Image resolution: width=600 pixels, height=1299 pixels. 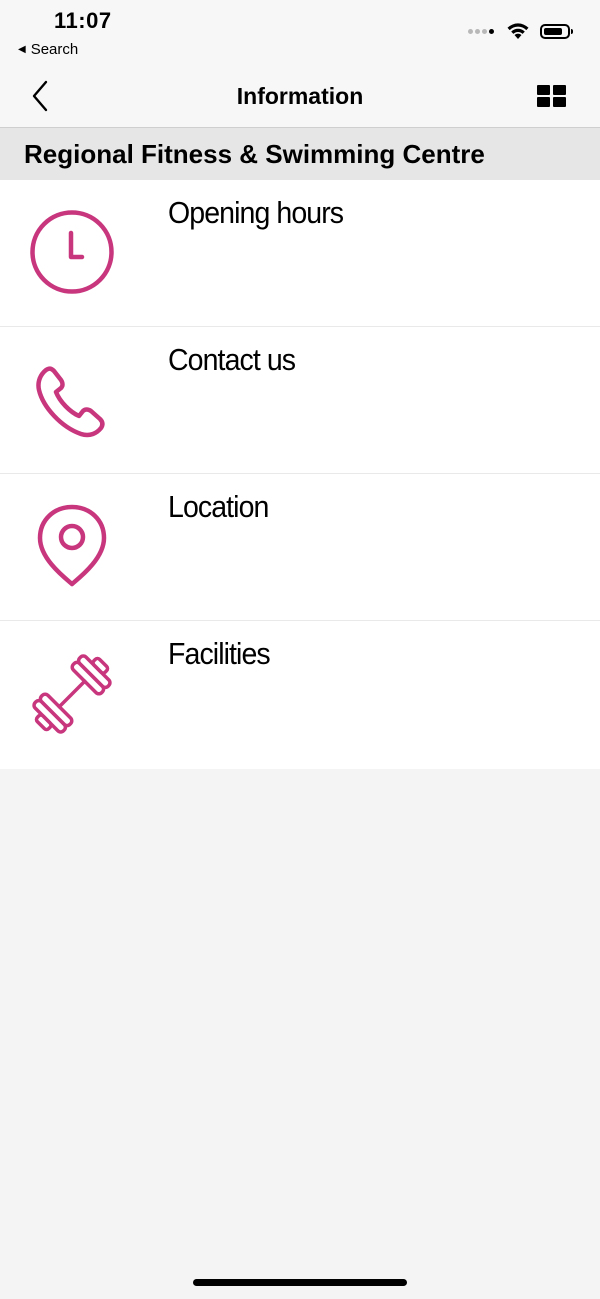 I want to click on cellular-signal-icon, so click(x=482, y=31).